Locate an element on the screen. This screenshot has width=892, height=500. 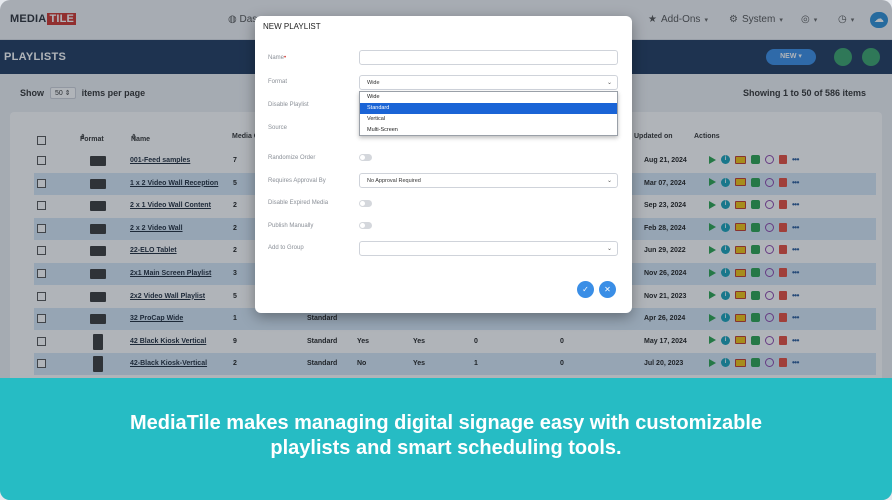
randomize-label: Randomize Order is located at coordinates (292, 158).